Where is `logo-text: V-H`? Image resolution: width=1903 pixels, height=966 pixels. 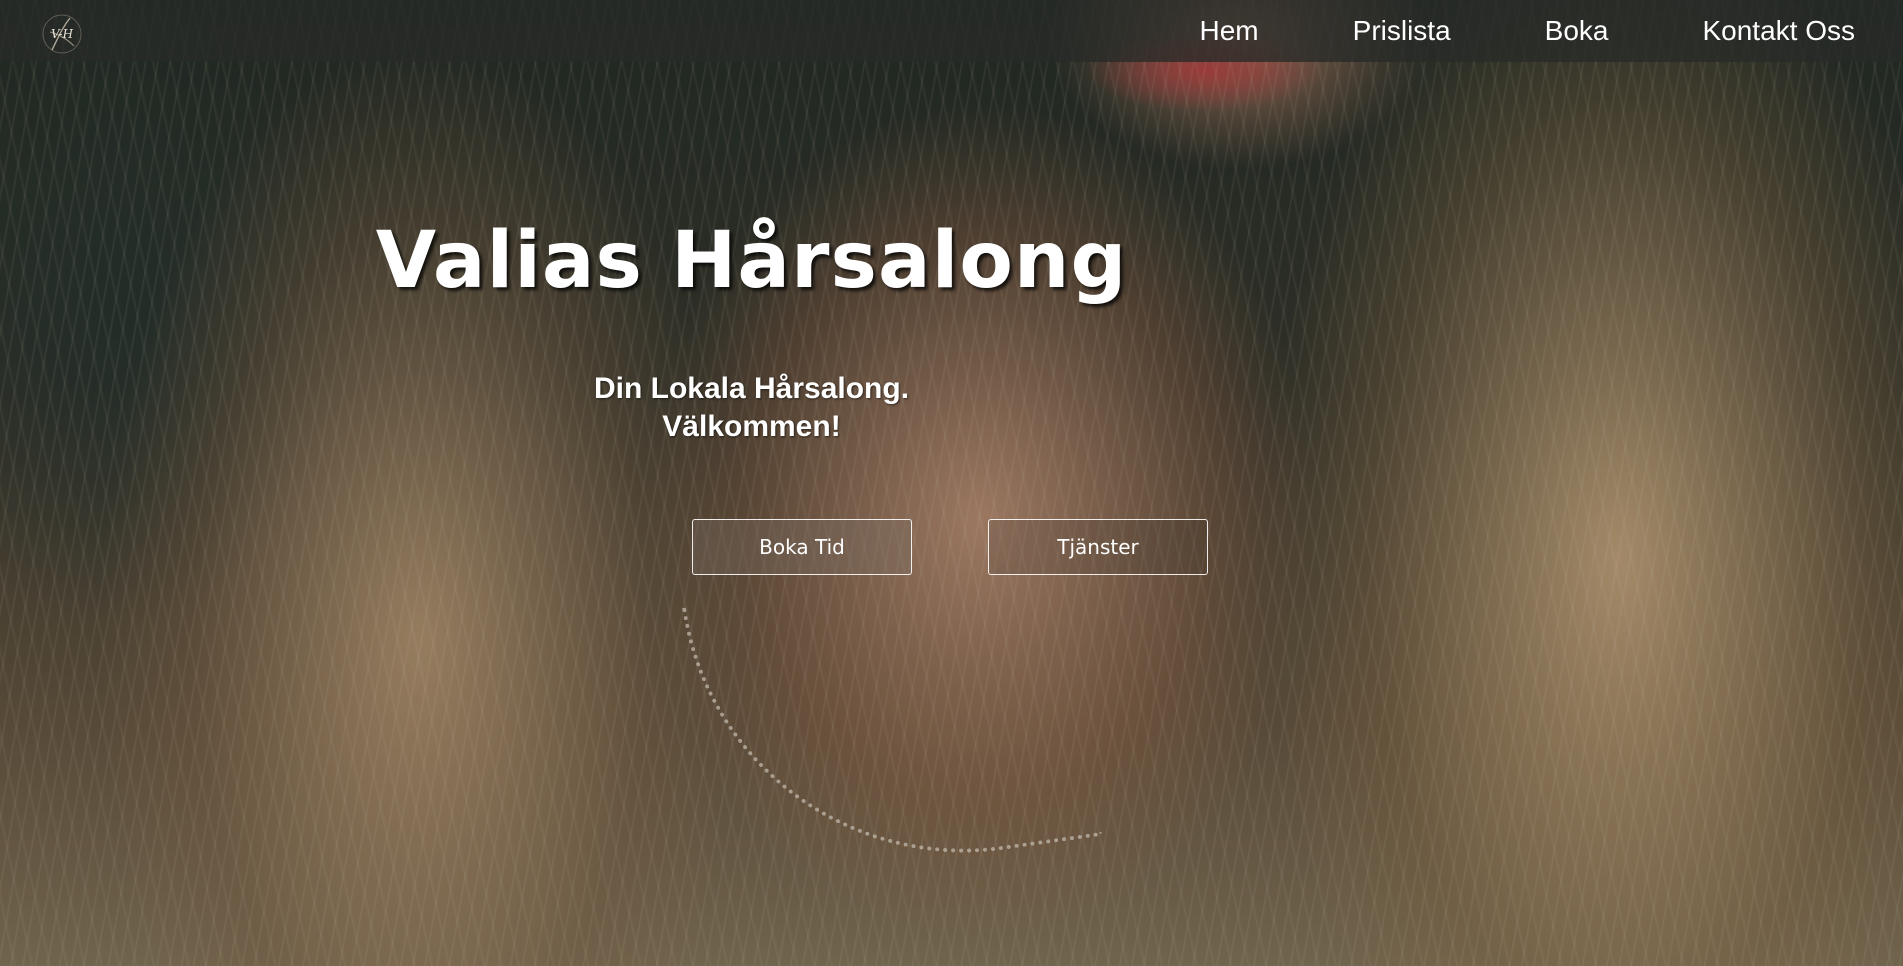
logo-text: V-H is located at coordinates (62, 34).